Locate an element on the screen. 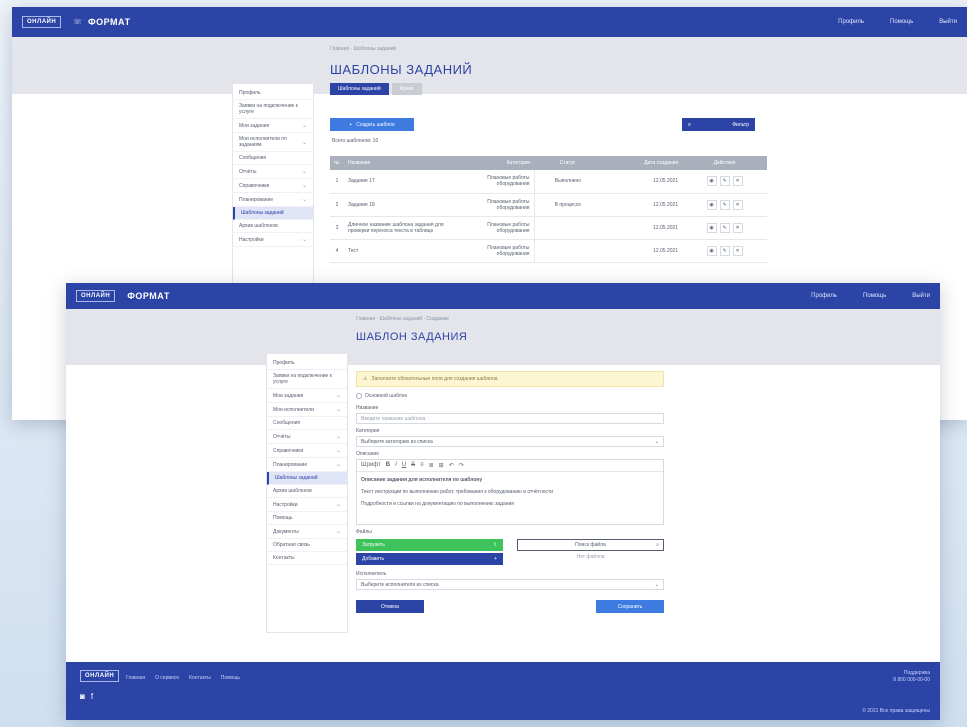  bold-icon: B is located at coordinates (388, 465).